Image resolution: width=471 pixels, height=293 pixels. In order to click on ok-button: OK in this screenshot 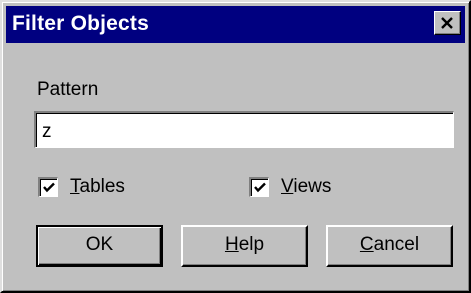, I will do `click(99, 246)`.